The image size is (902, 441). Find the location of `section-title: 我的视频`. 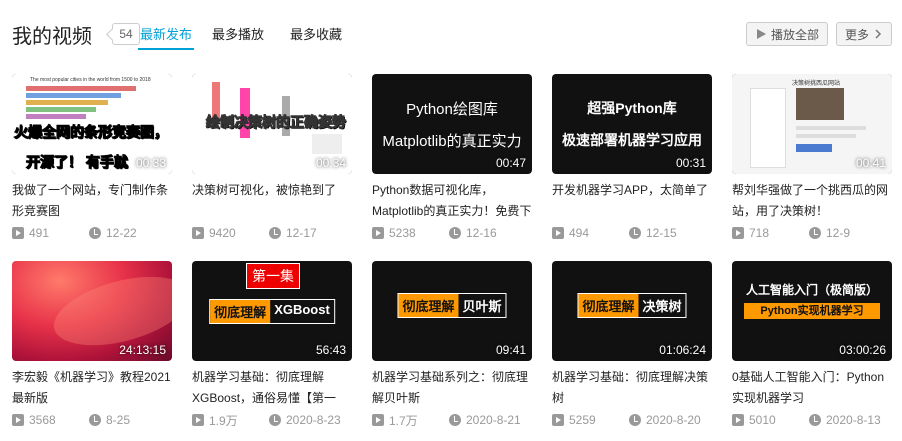

section-title: 我的视频 is located at coordinates (52, 37).